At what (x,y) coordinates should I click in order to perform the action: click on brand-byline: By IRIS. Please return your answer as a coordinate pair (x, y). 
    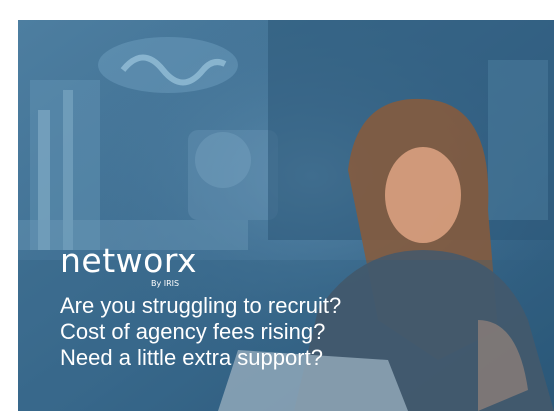
    Looking at the image, I should click on (165, 283).